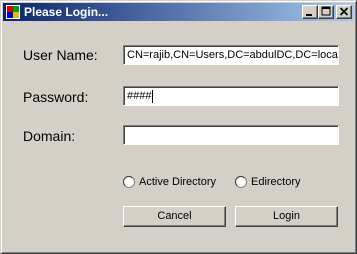 This screenshot has height=254, width=357. What do you see at coordinates (56, 97) in the screenshot?
I see `password-label: Password:` at bounding box center [56, 97].